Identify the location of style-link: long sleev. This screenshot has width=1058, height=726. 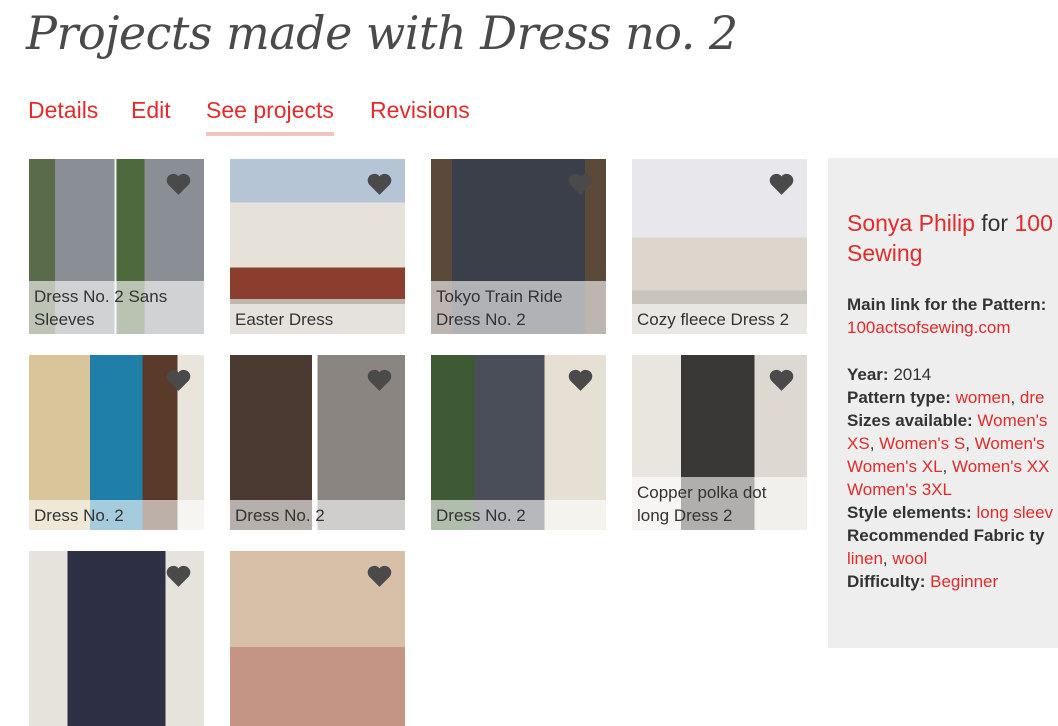
(1014, 512).